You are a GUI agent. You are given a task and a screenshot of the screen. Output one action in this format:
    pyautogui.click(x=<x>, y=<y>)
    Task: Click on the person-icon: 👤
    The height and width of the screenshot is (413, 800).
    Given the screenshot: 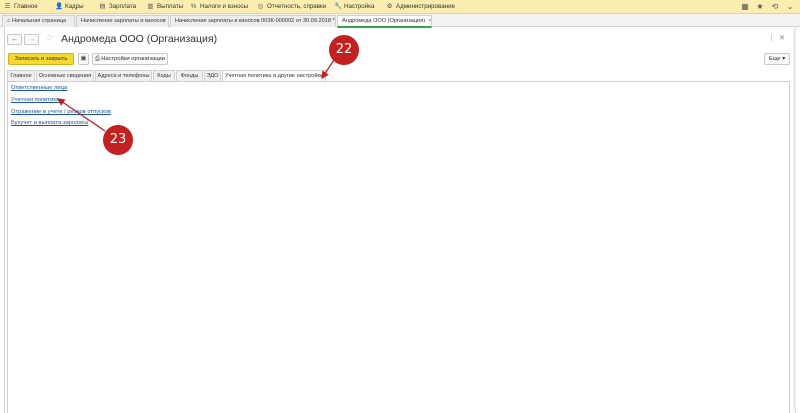 What is the action you would take?
    pyautogui.click(x=59, y=6)
    